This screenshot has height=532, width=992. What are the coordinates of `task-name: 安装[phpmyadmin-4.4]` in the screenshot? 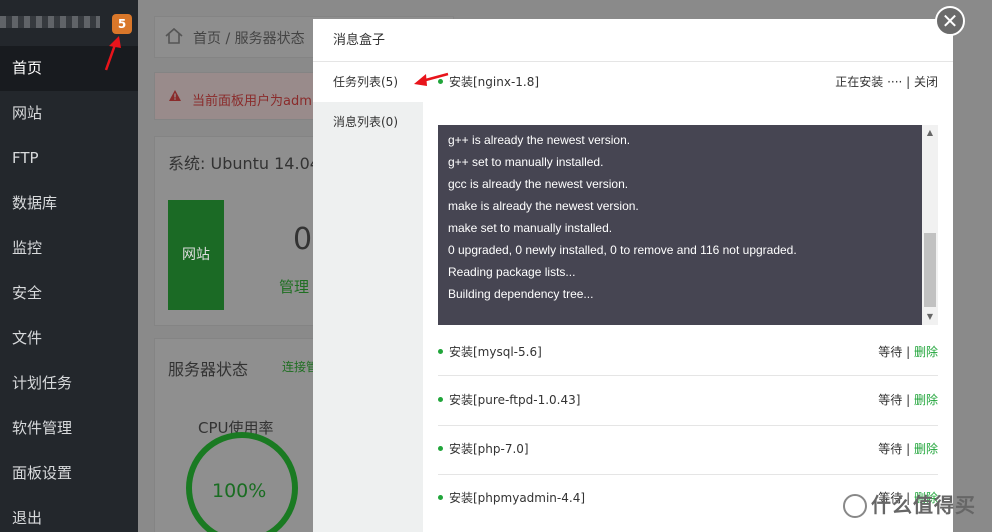 It's located at (511, 498).